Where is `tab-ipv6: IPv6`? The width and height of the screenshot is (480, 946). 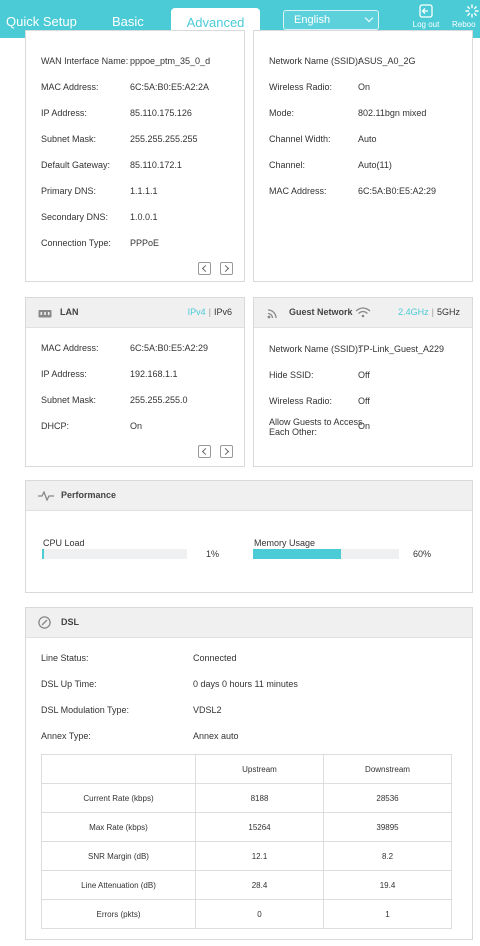
tab-ipv6: IPv6 is located at coordinates (223, 312).